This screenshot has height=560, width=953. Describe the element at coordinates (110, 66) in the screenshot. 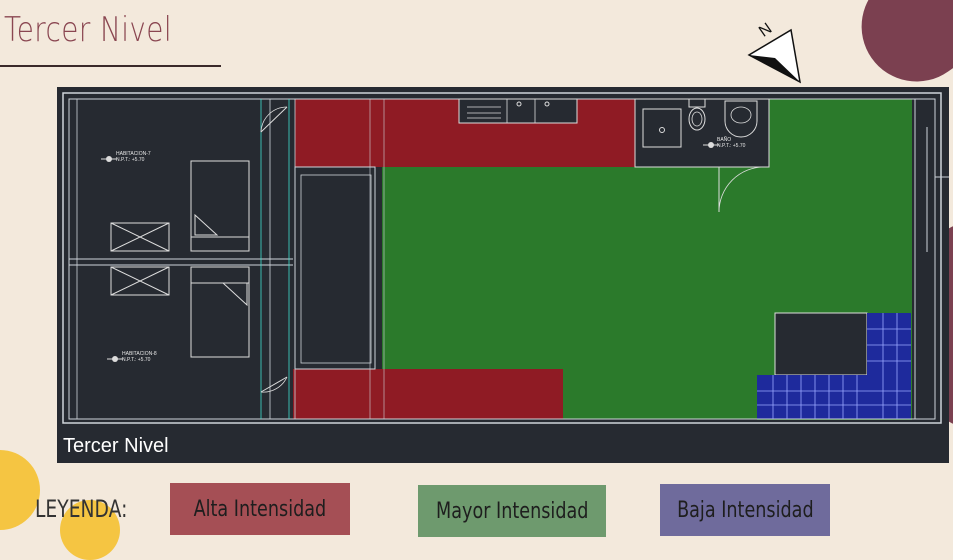

I see `title-underline` at that location.